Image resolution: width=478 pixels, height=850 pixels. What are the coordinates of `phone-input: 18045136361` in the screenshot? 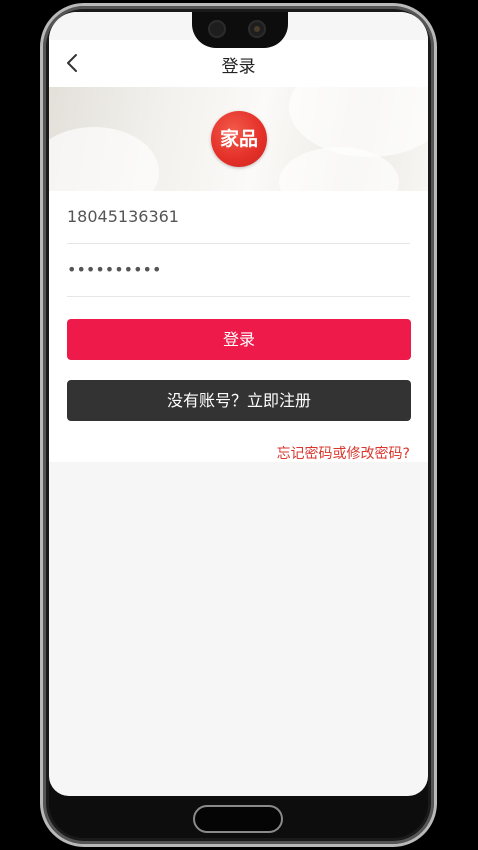 It's located at (238, 217).